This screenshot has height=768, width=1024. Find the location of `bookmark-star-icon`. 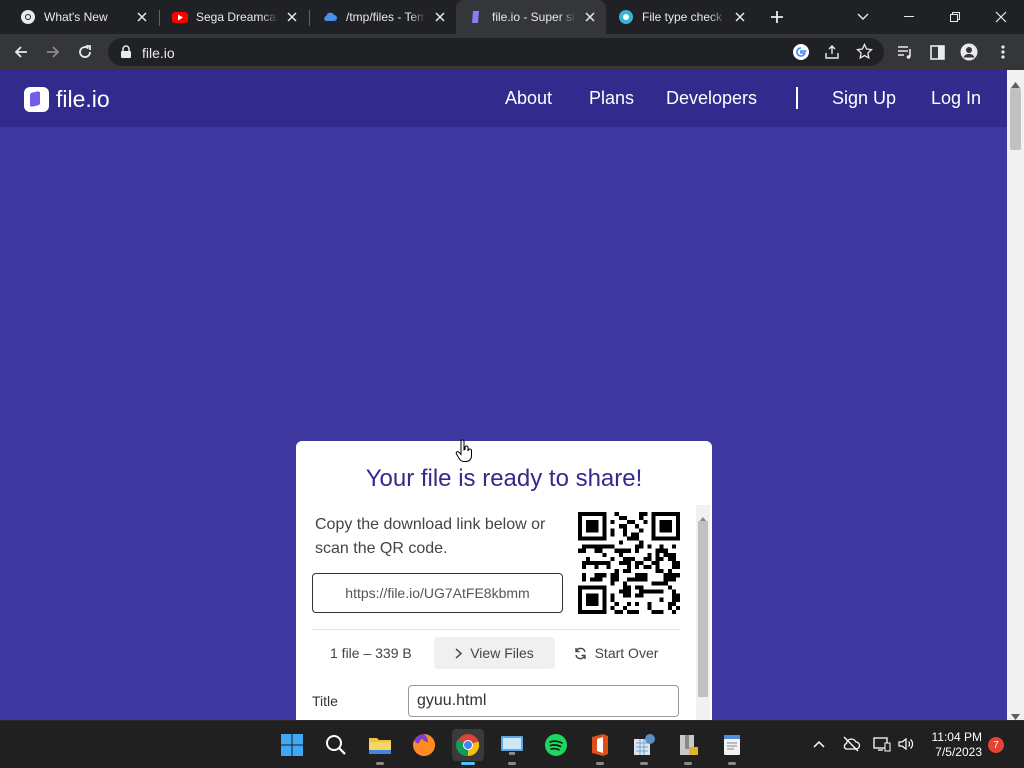

bookmark-star-icon is located at coordinates (864, 53).